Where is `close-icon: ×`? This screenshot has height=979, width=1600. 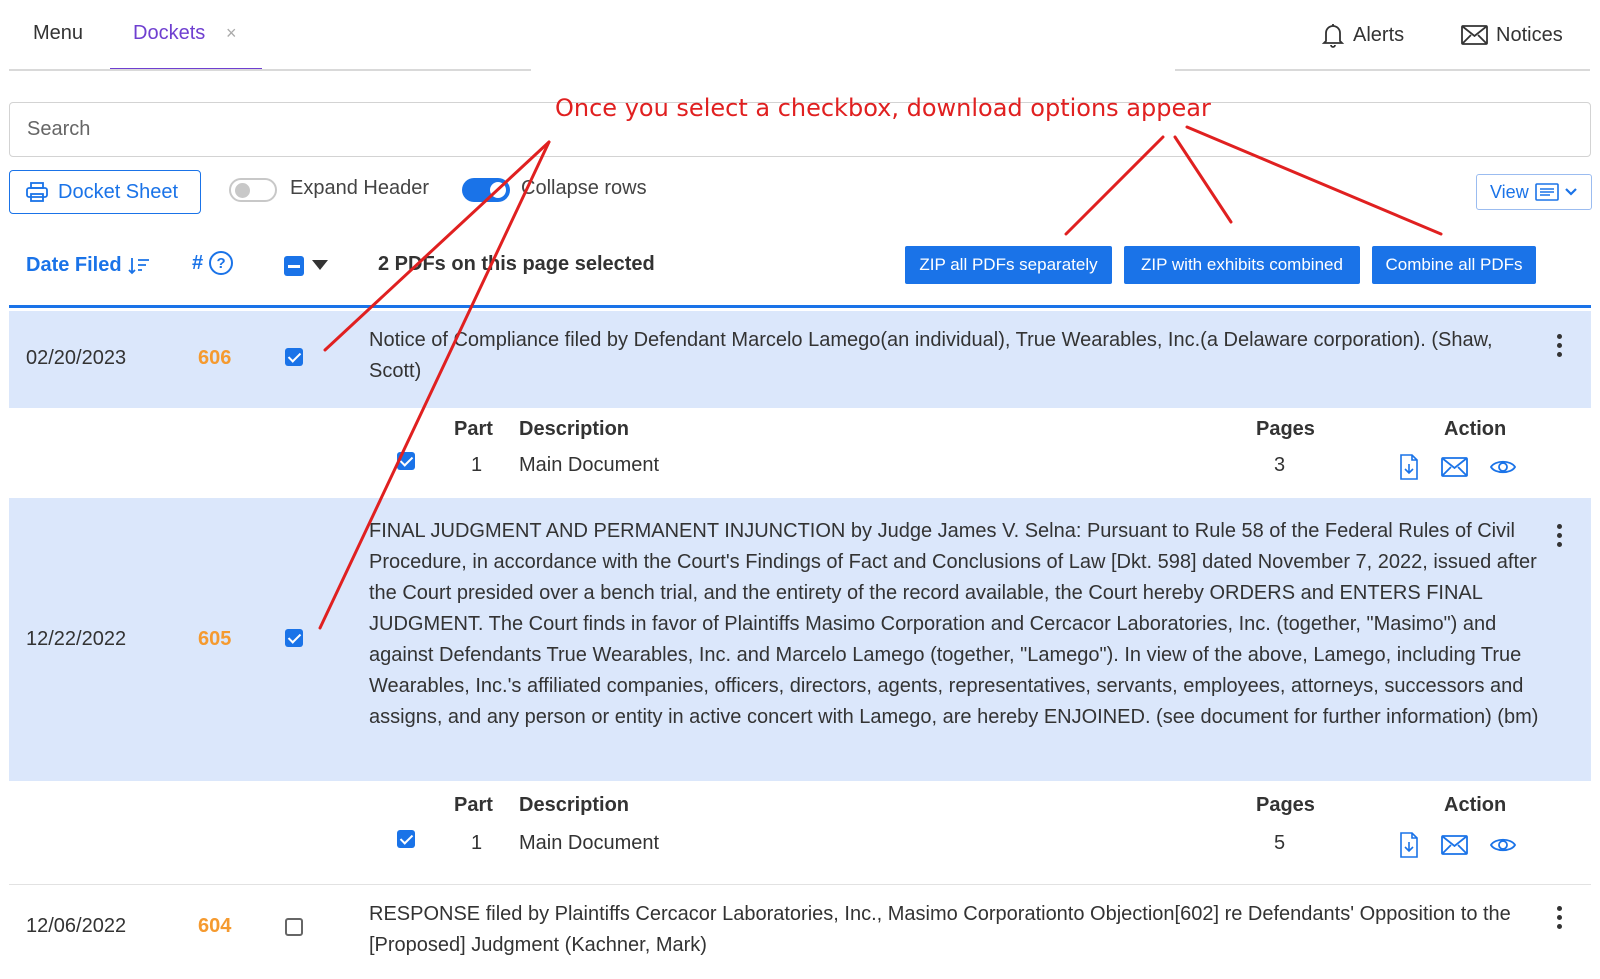
close-icon: × is located at coordinates (231, 33).